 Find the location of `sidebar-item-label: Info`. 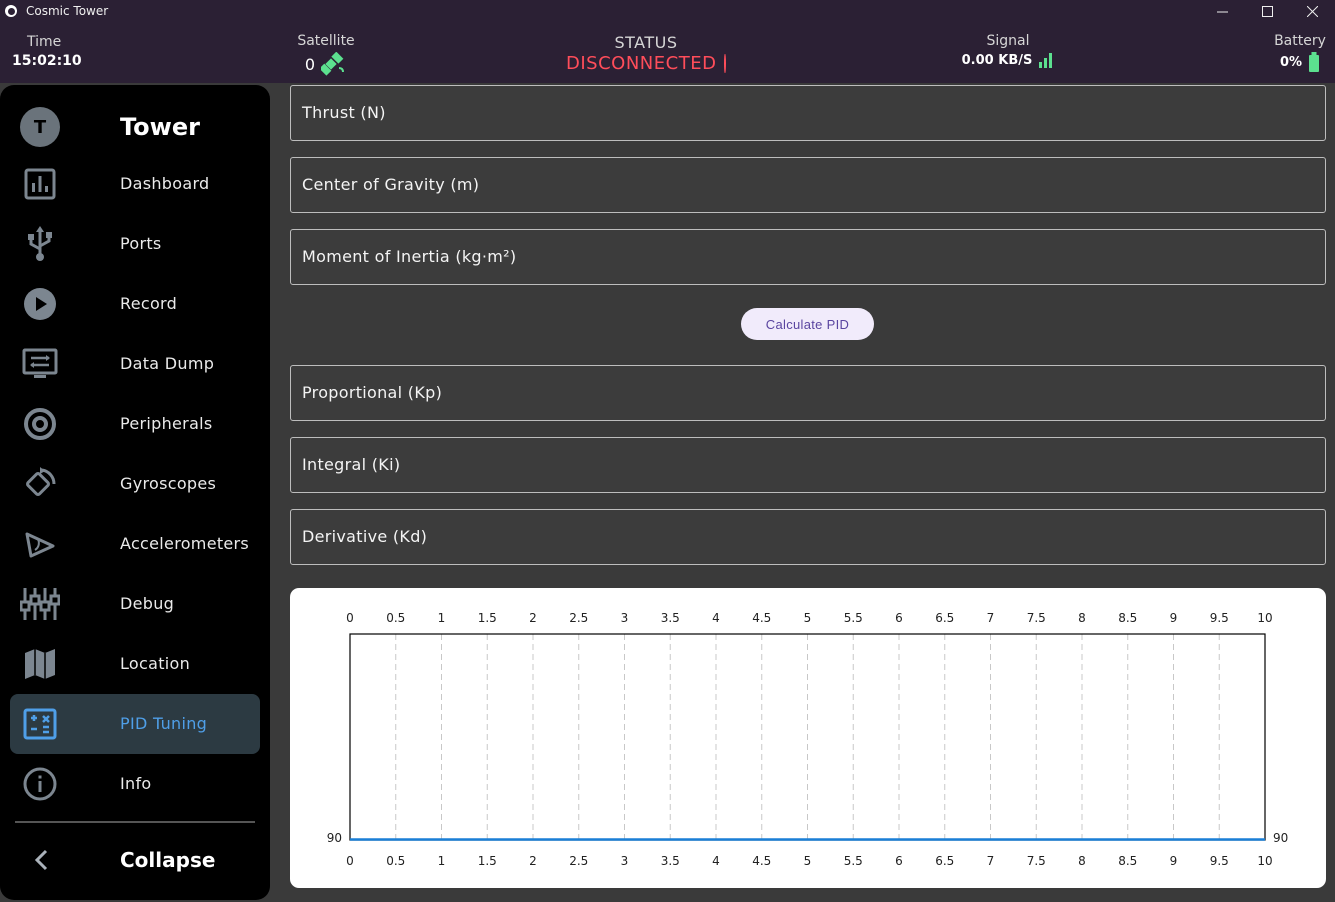

sidebar-item-label: Info is located at coordinates (136, 783).